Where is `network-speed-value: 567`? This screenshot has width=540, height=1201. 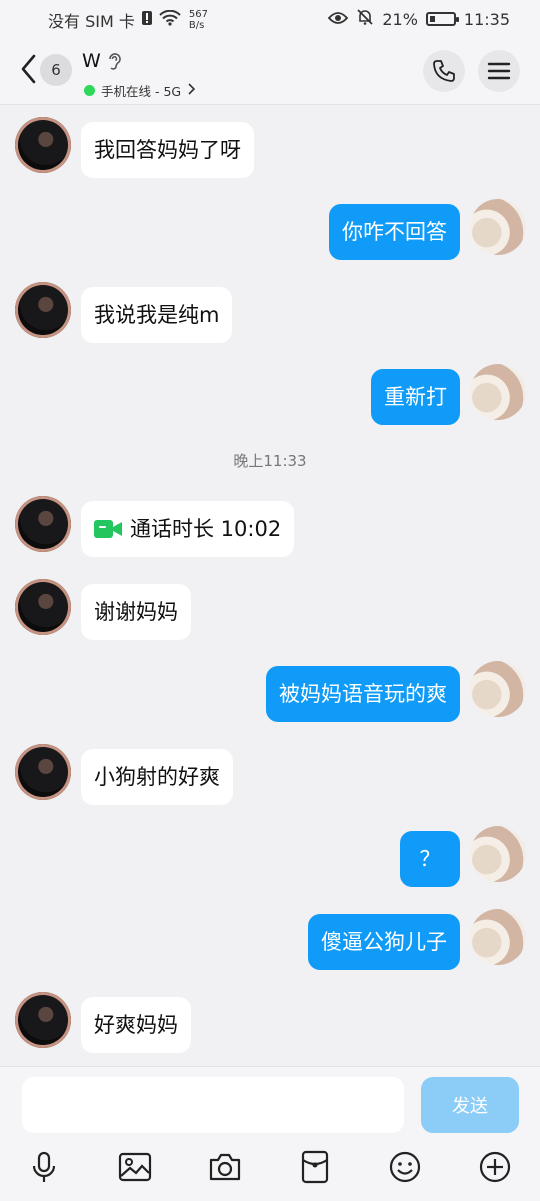
network-speed-value: 567 is located at coordinates (198, 14).